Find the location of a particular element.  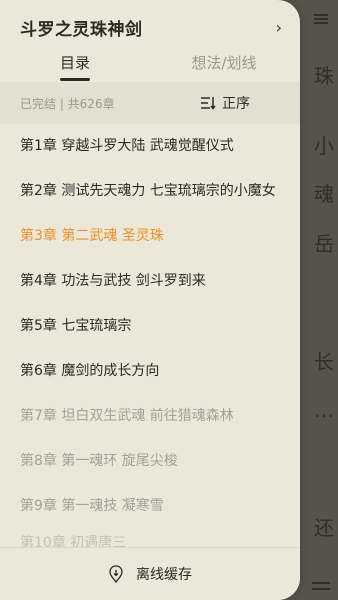

download-cloud-icon is located at coordinates (116, 574).